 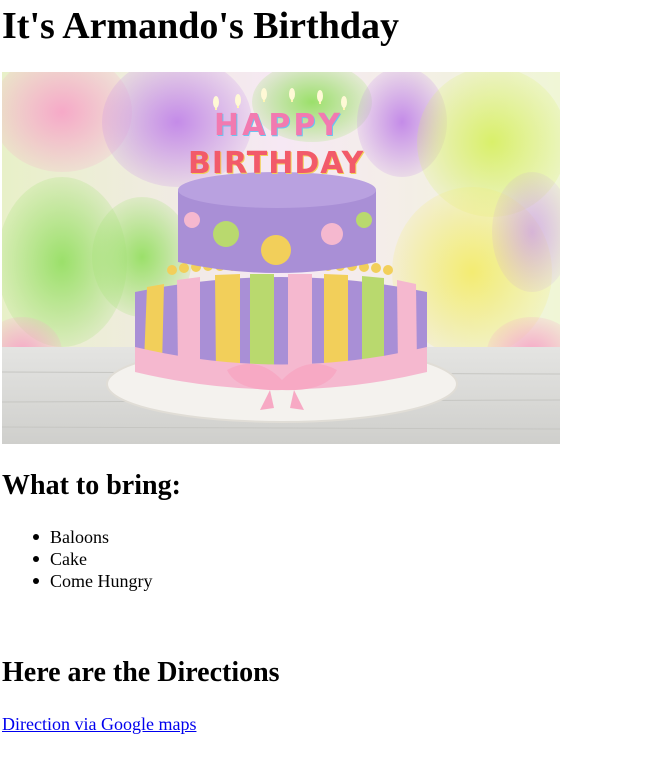 I want to click on bring-list: Baloons Cake Come Hungry, so click(x=77, y=559).